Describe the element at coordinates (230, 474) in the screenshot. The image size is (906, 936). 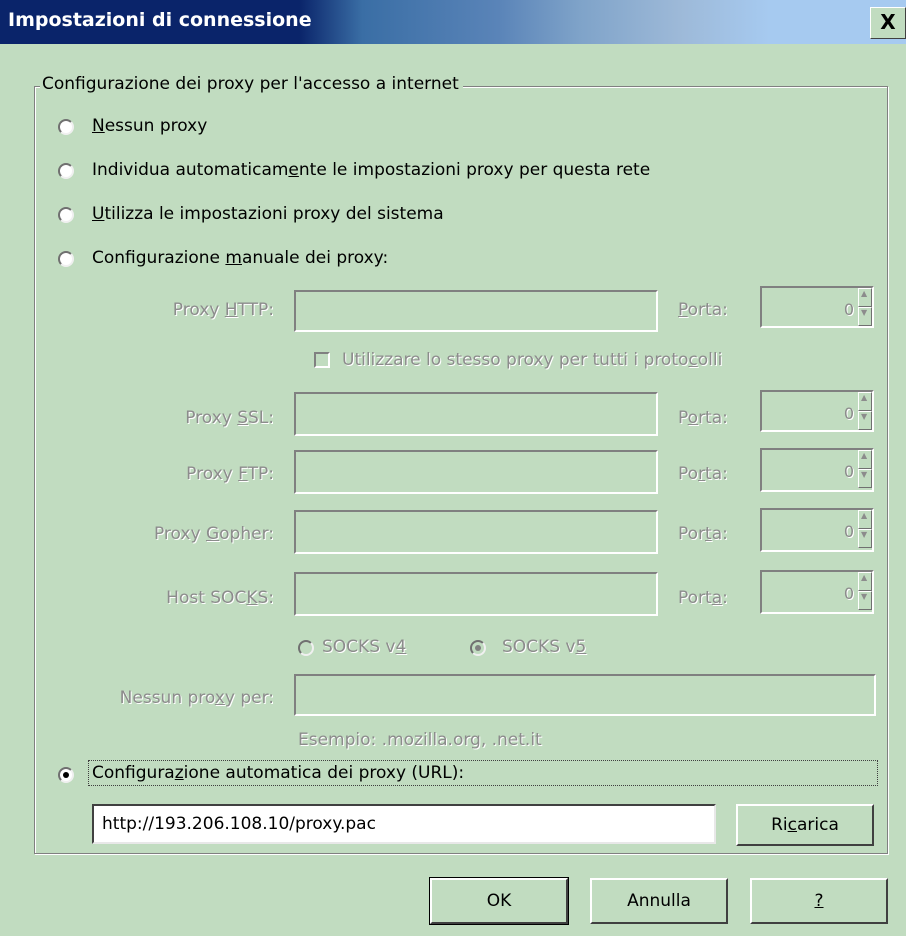
I see `label-proxy-ftp: Proxy FTP:` at that location.